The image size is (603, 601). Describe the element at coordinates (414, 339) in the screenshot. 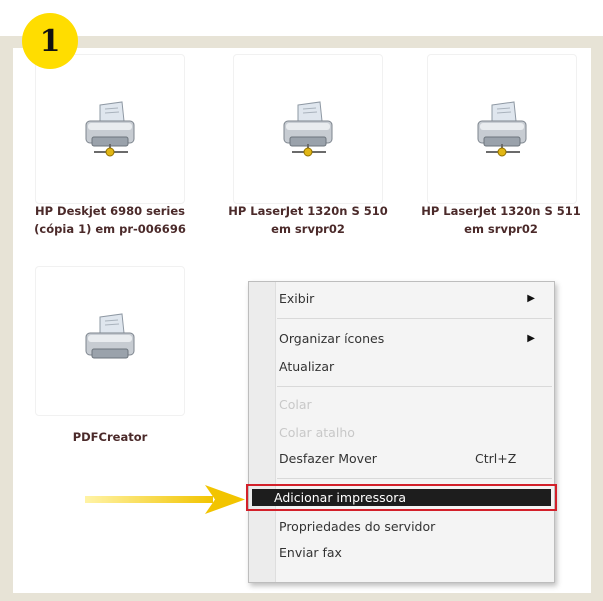

I see `menu-item-organizar-icones: Organizar ícones ▶` at that location.